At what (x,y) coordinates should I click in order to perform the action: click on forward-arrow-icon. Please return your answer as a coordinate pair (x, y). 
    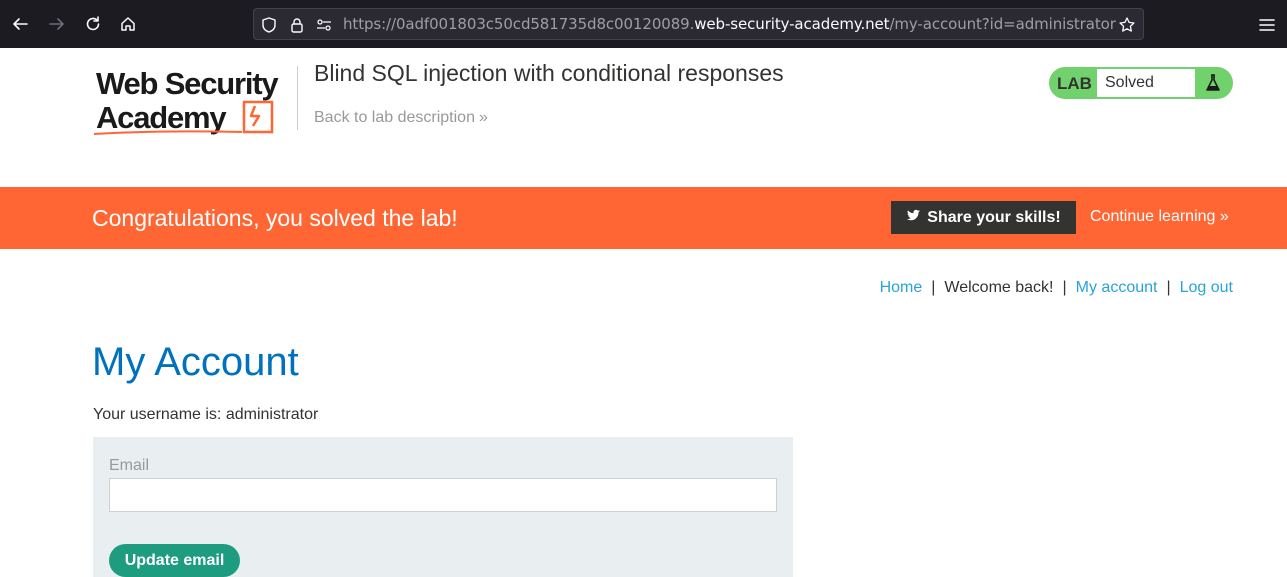
    Looking at the image, I should click on (57, 24).